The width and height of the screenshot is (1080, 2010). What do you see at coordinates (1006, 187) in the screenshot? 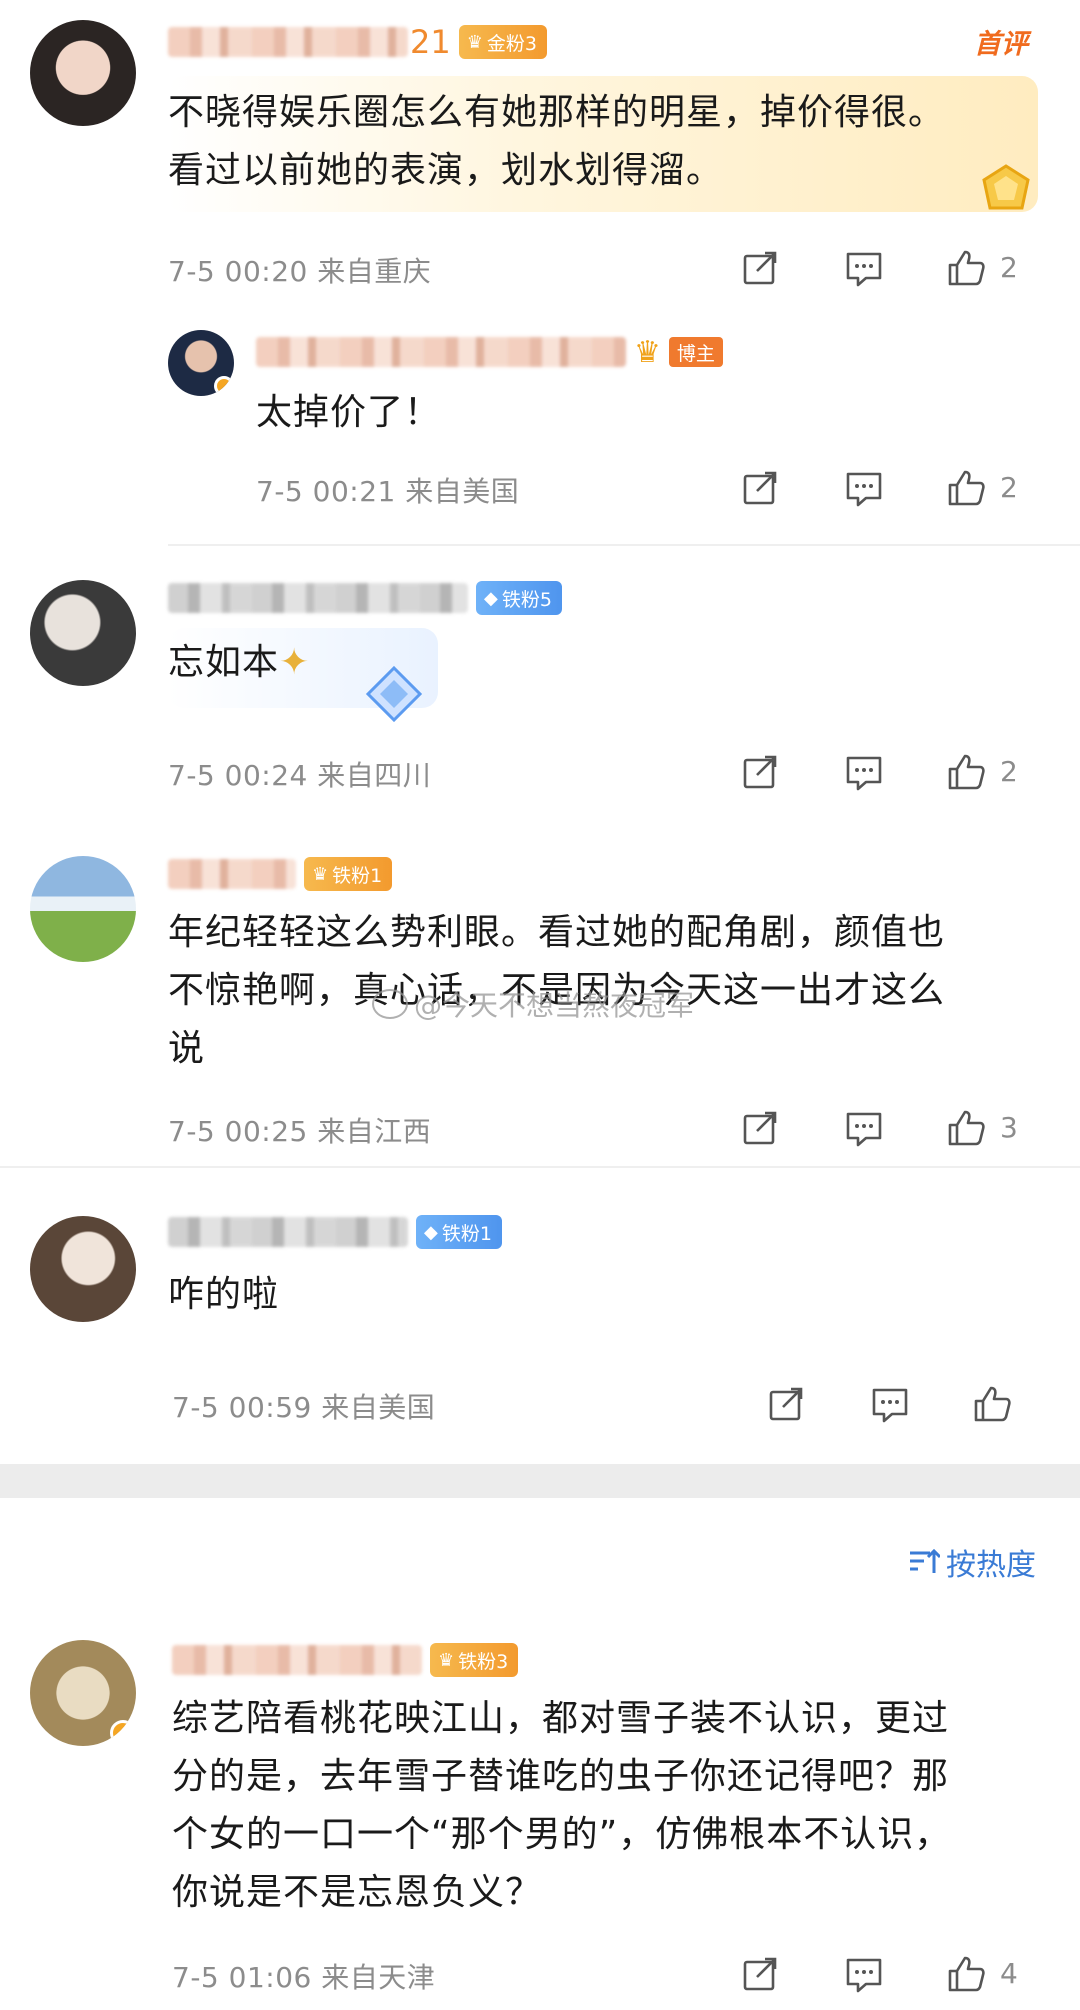
I see `gem-decoration-icon` at bounding box center [1006, 187].